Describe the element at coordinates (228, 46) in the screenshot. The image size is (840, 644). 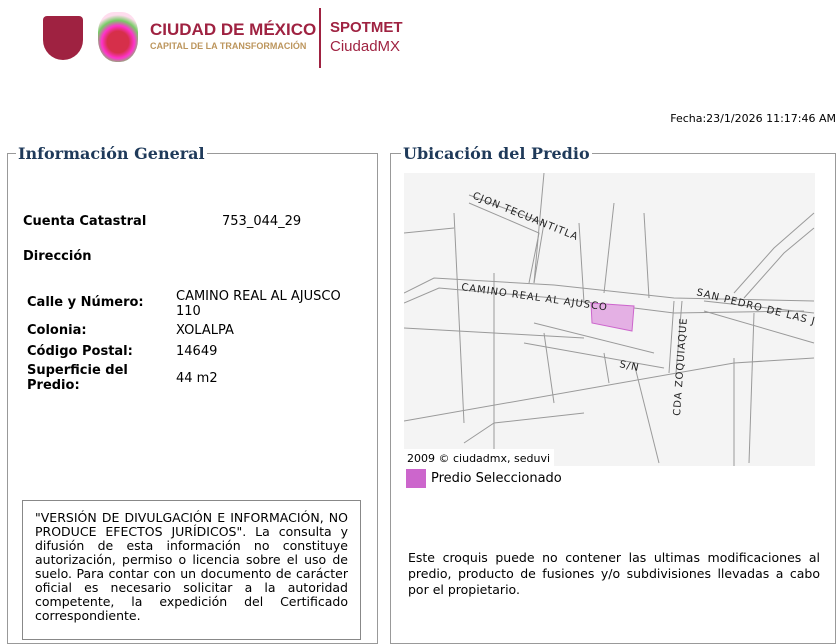
I see `brand-subtitle: CAPITAL DE LA TRANSFORMACIÓN` at that location.